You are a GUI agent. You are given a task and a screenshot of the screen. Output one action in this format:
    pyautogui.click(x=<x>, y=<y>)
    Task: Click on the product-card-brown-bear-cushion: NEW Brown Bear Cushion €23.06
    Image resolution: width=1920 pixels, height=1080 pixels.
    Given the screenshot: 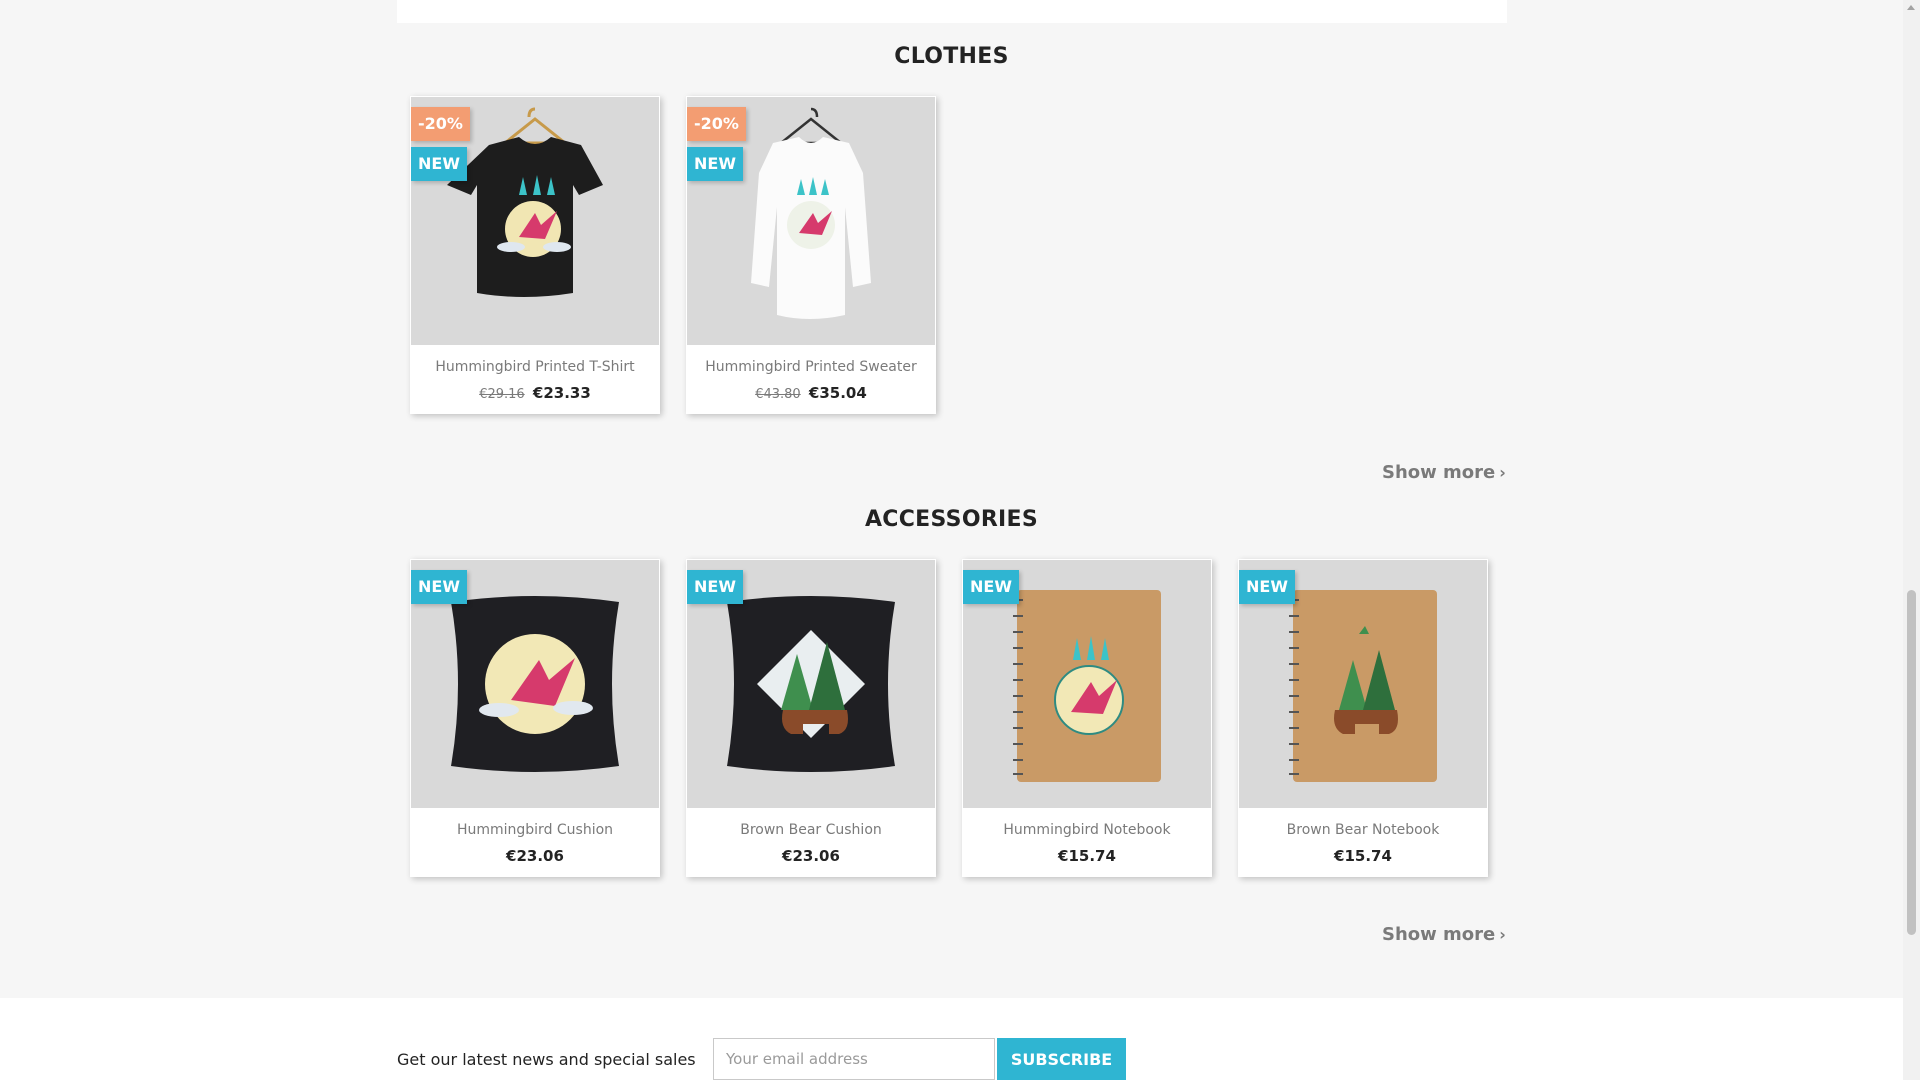 What is the action you would take?
    pyautogui.click(x=811, y=718)
    